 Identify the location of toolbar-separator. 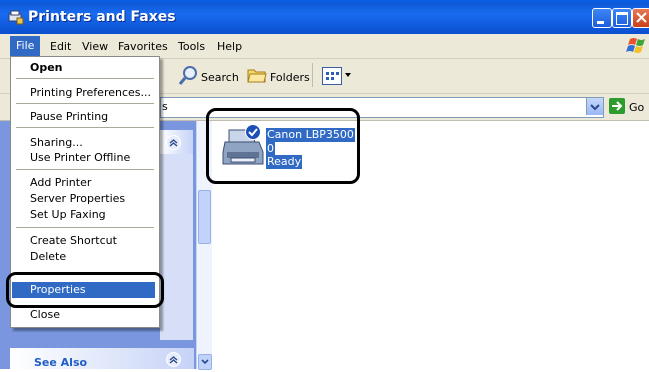
(312, 75).